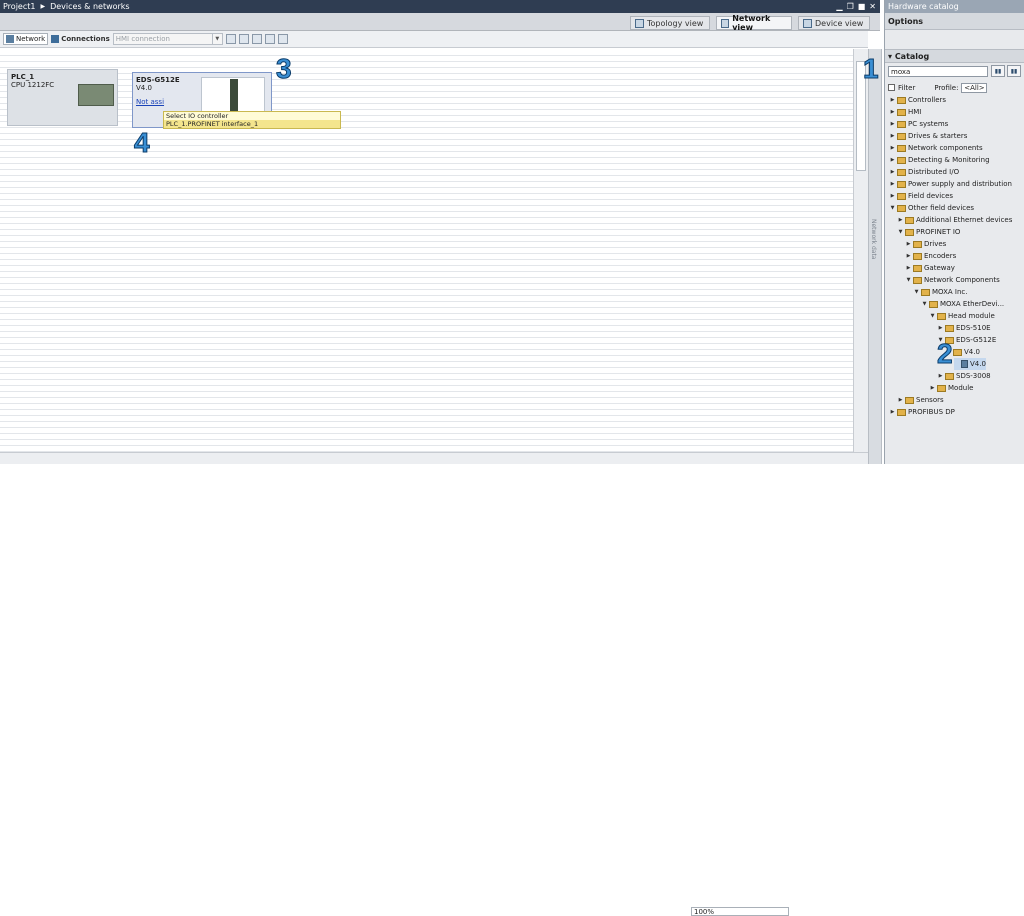 This screenshot has height=916, width=1024. I want to click on panel-icon, so click(269, 39).